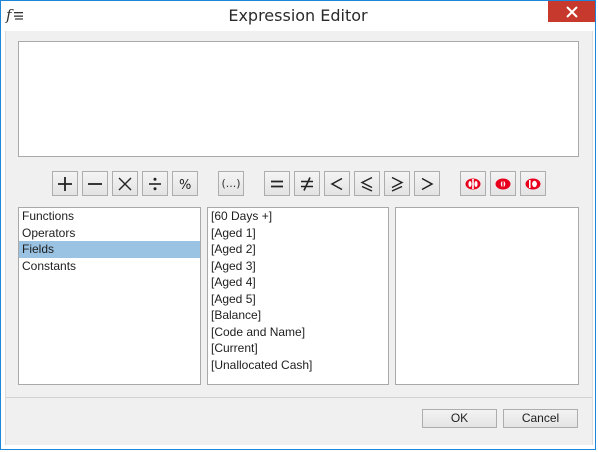 Image resolution: width=598 pixels, height=452 pixels. I want to click on list-item: [Aged 2], so click(298, 249).